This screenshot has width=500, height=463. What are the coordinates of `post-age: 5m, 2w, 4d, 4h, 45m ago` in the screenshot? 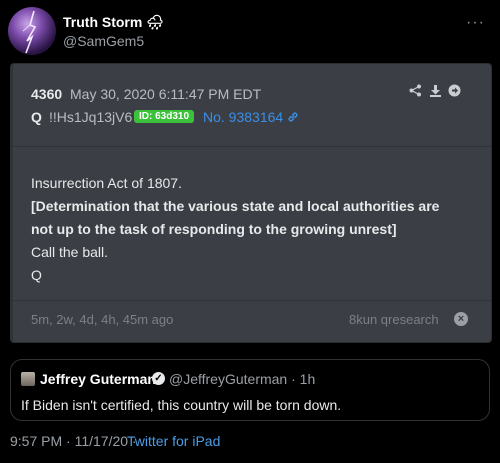 It's located at (102, 319).